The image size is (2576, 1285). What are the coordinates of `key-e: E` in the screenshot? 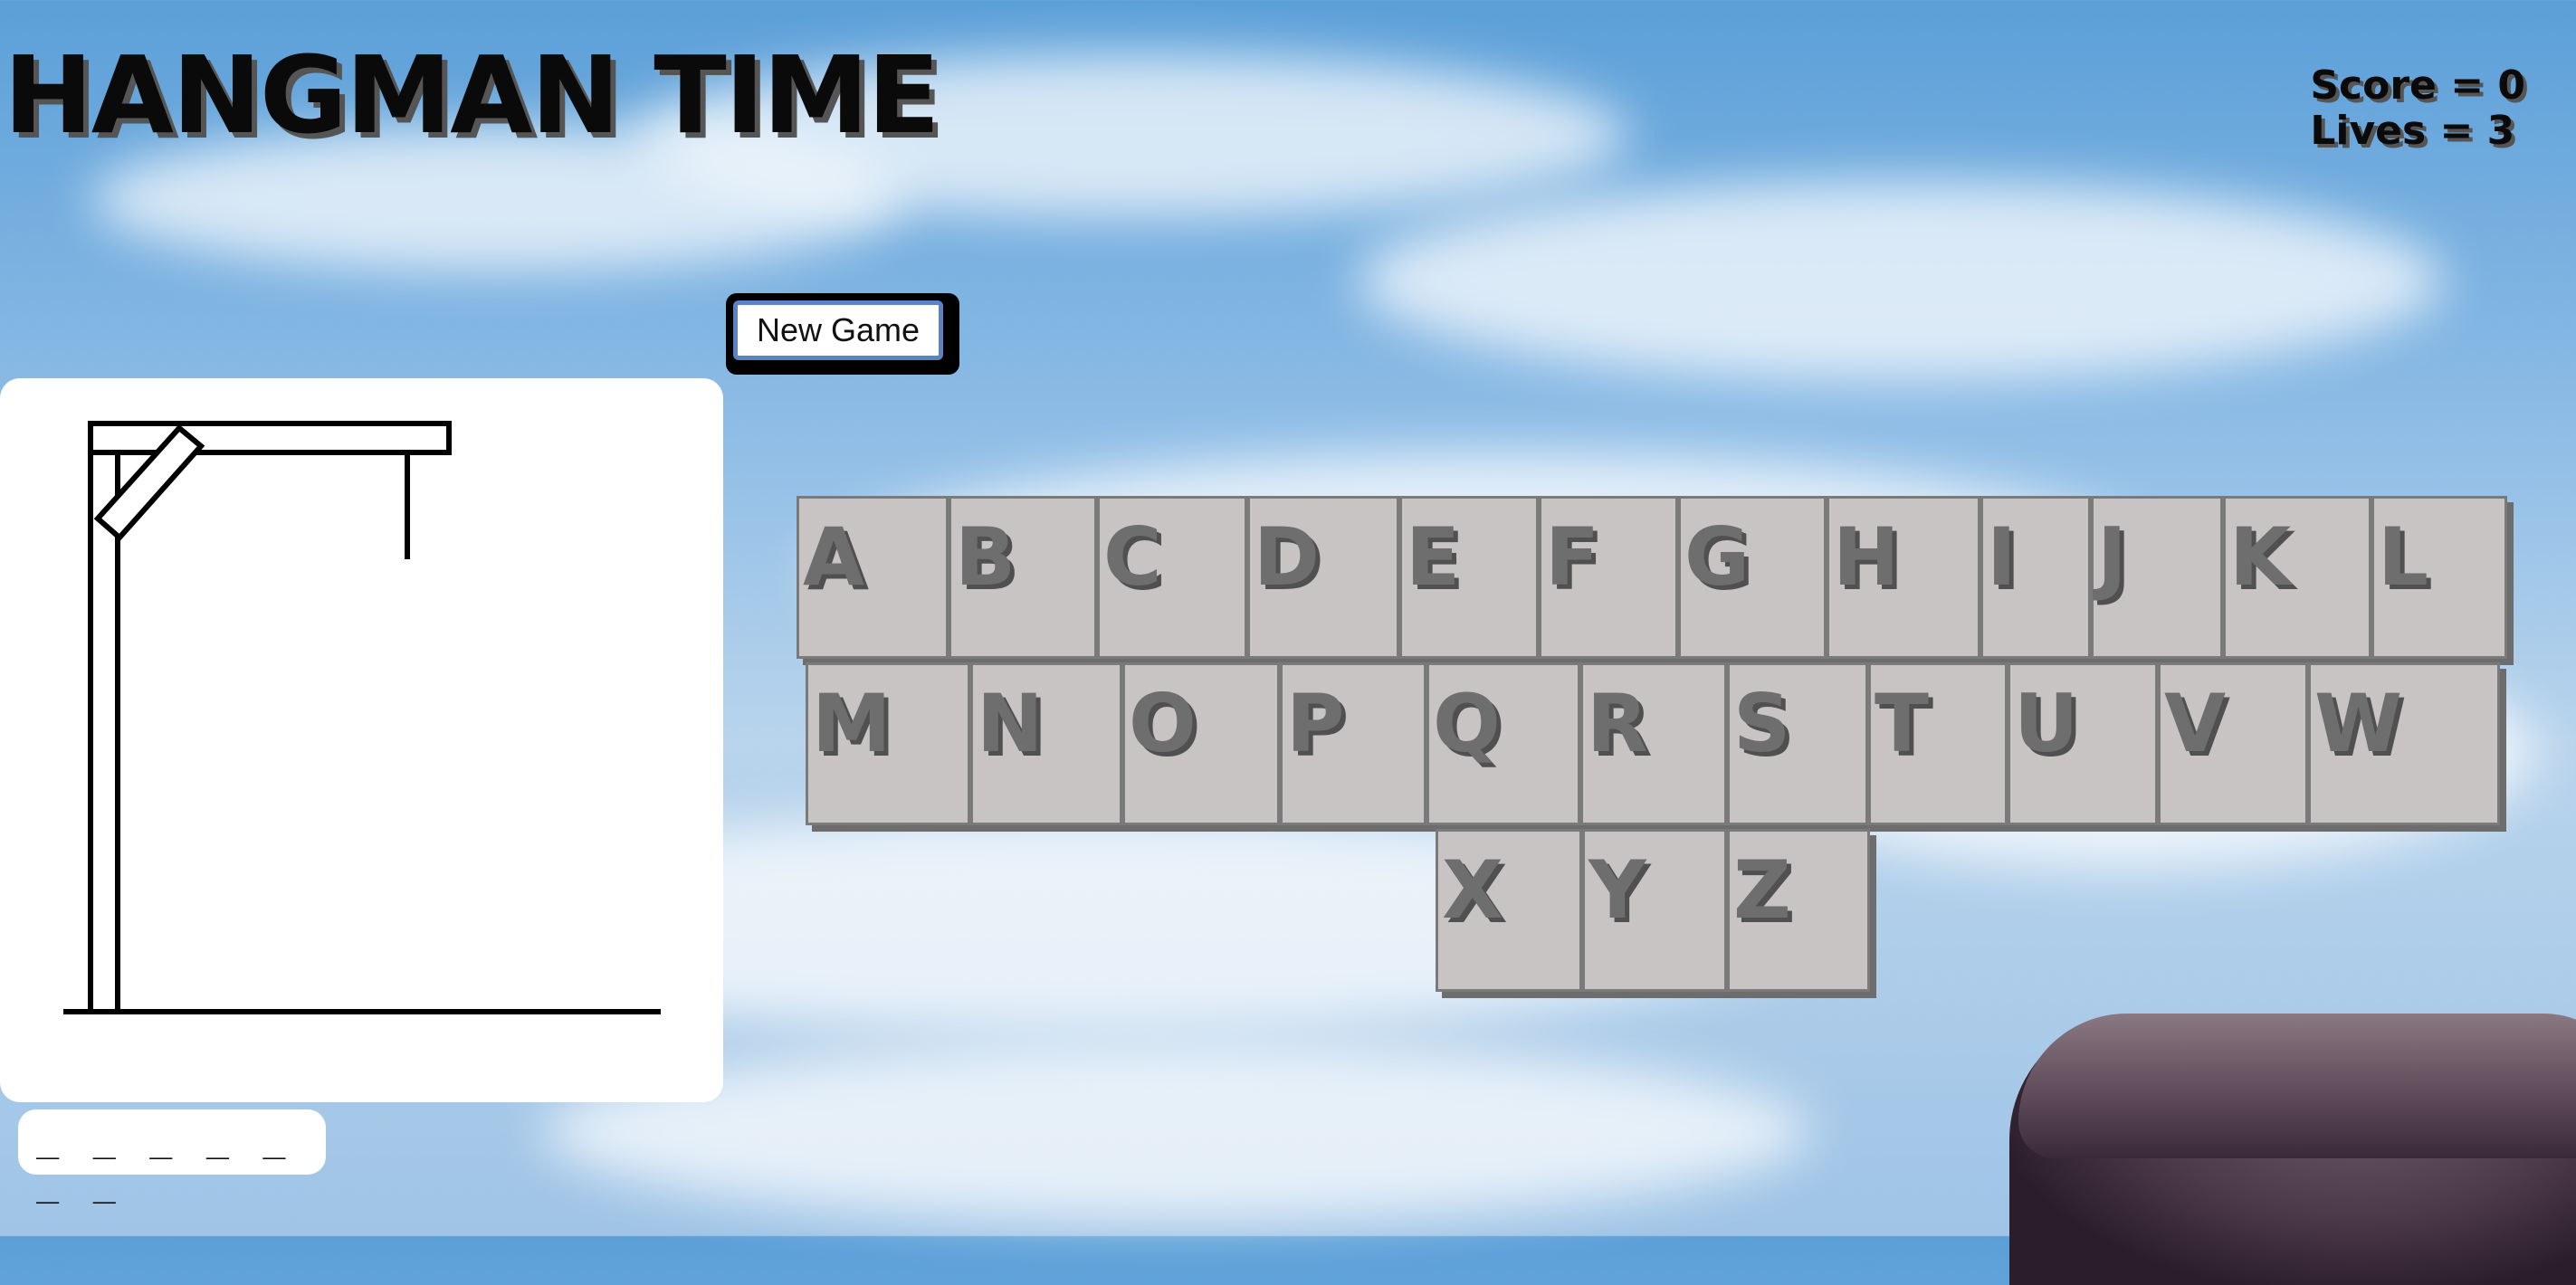 It's located at (1469, 577).